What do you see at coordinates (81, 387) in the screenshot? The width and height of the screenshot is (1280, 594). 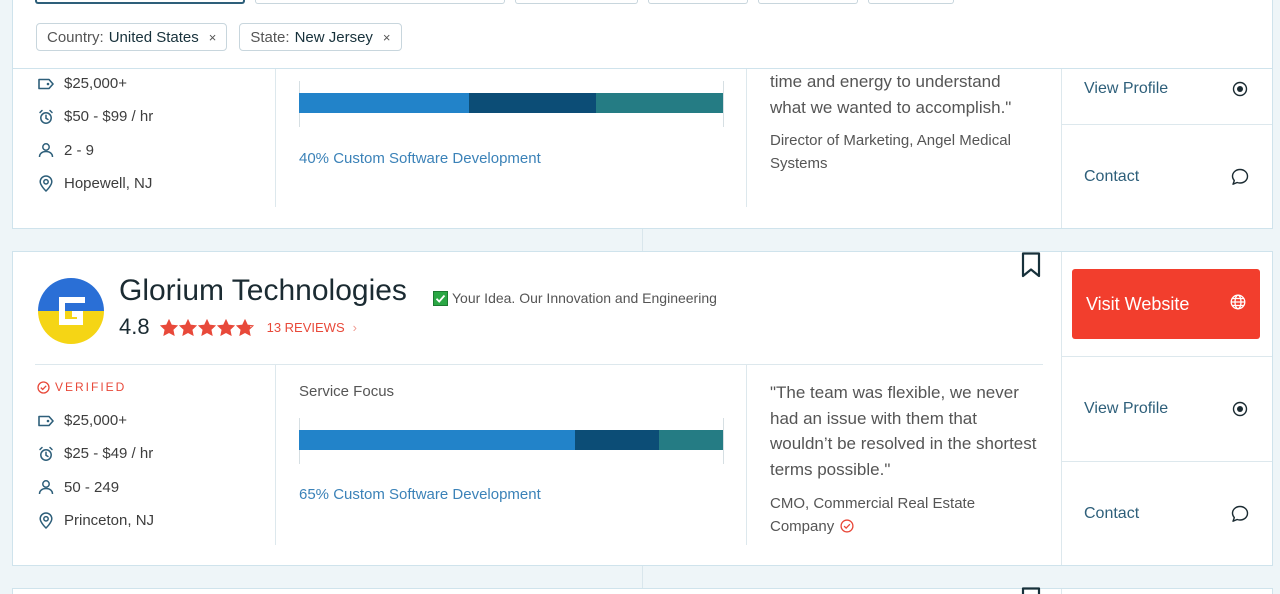 I see `verified-badge: VERIFIED` at bounding box center [81, 387].